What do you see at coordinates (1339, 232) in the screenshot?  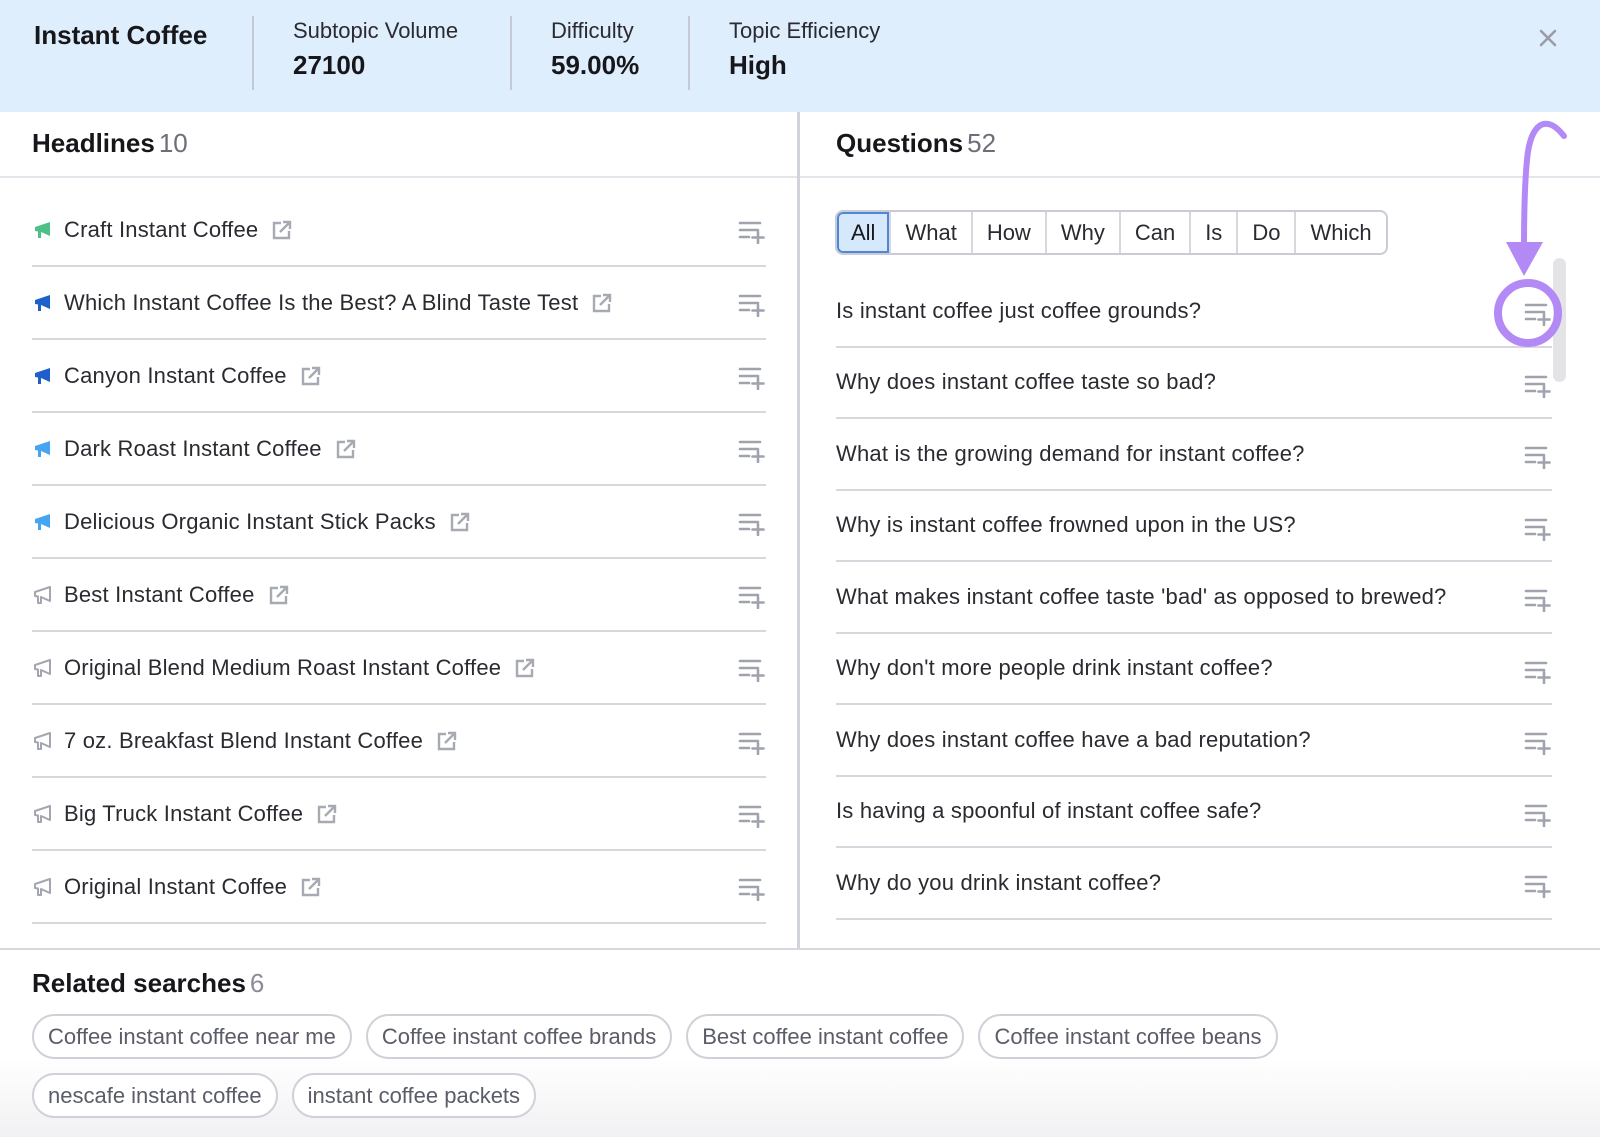 I see `tab-which: Which` at bounding box center [1339, 232].